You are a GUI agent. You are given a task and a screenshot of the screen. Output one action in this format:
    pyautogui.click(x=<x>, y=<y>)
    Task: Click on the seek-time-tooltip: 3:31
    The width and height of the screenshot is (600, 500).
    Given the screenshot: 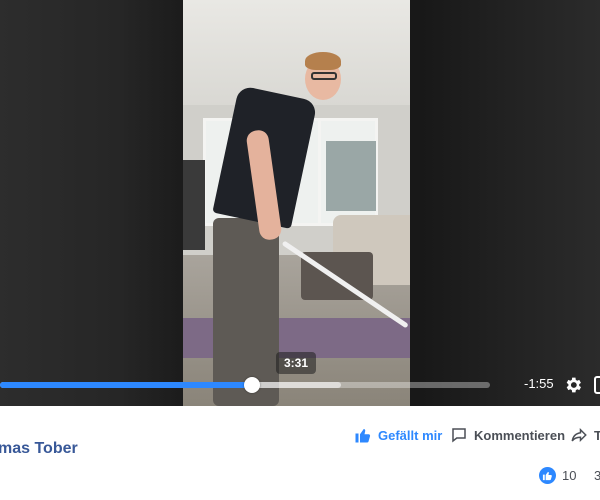 What is the action you would take?
    pyautogui.click(x=296, y=363)
    